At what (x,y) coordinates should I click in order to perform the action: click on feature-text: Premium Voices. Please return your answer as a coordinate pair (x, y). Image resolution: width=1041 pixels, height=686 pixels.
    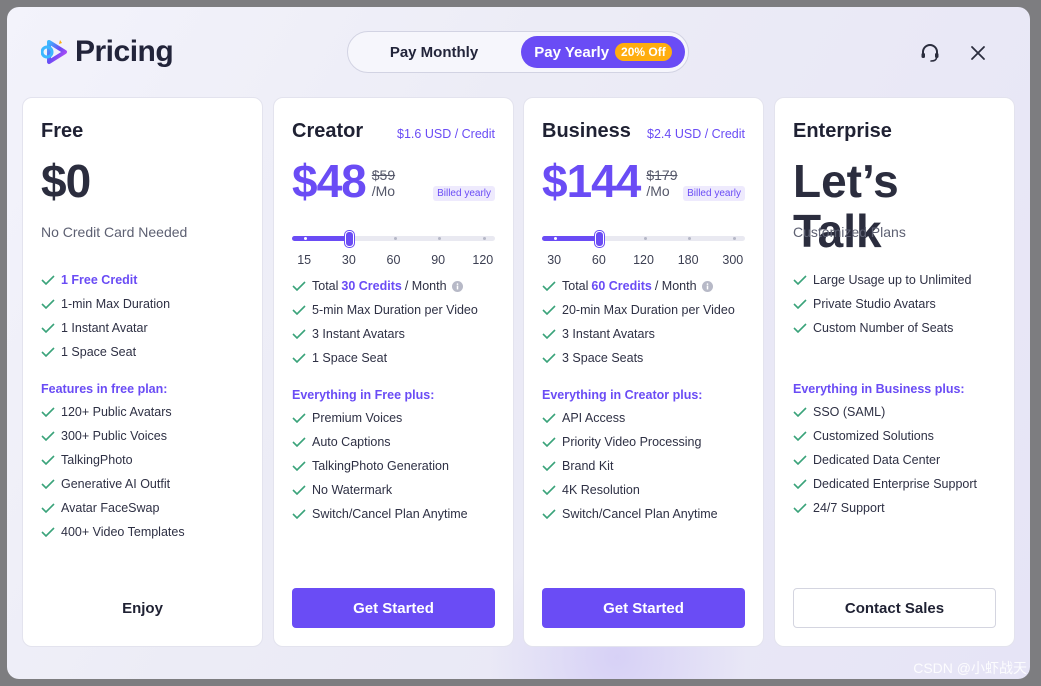
    Looking at the image, I should click on (357, 418).